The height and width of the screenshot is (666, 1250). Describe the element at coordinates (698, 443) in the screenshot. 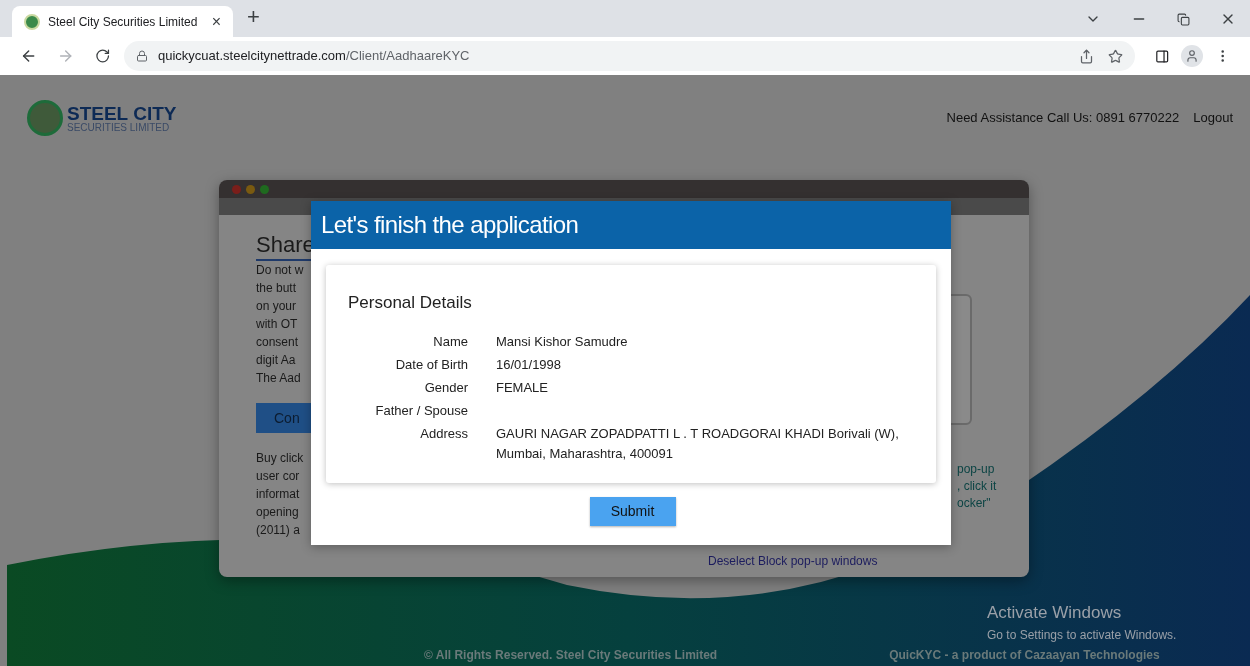

I see `field-value: GAURI NAGAR ZOPADPATTI L . T ROADGORAI KHADI Borivali (W), Mumbai, Maharashtra, 400091` at that location.